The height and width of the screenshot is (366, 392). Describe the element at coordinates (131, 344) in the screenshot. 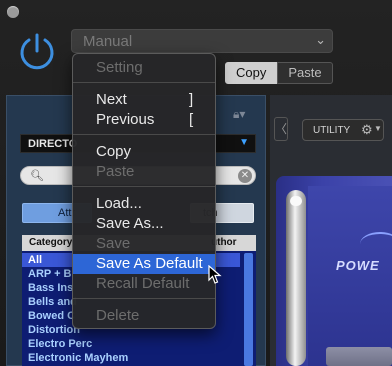

I see `list-item: Electro Perc` at that location.